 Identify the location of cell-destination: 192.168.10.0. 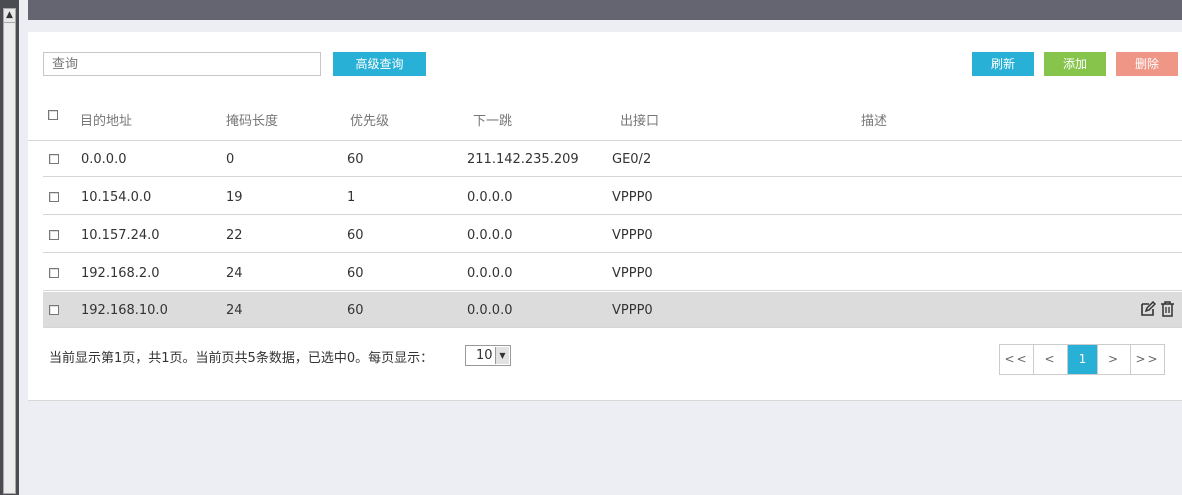
(124, 310).